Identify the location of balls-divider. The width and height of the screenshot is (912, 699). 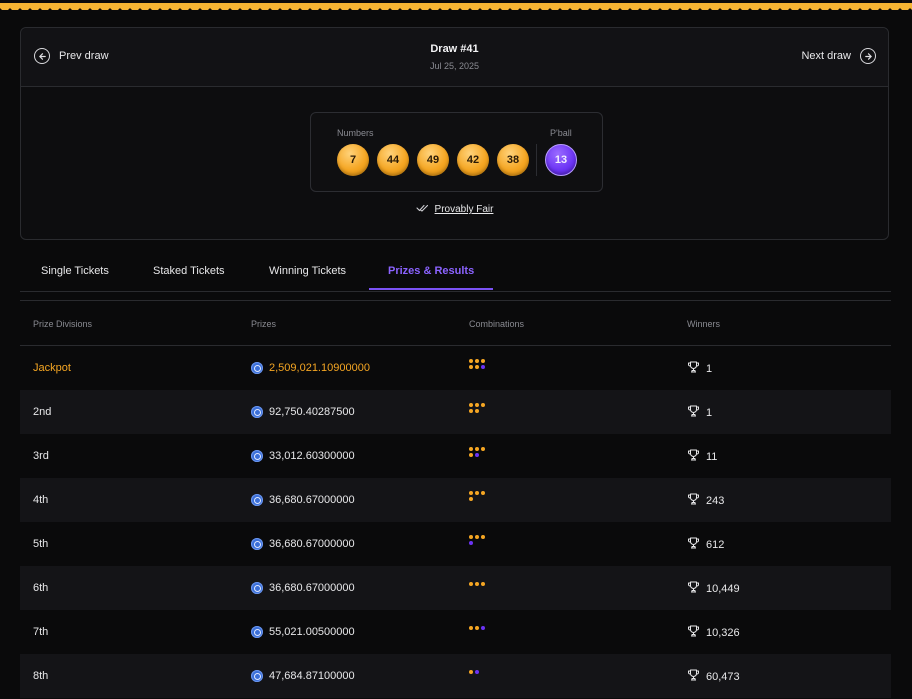
(536, 160).